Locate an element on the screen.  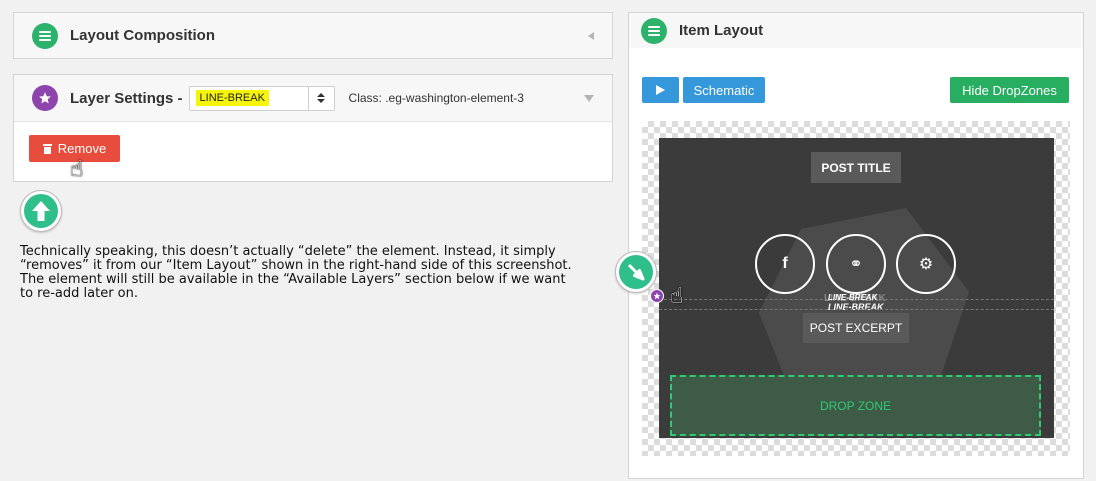
expand-caret-icon is located at coordinates (589, 98).